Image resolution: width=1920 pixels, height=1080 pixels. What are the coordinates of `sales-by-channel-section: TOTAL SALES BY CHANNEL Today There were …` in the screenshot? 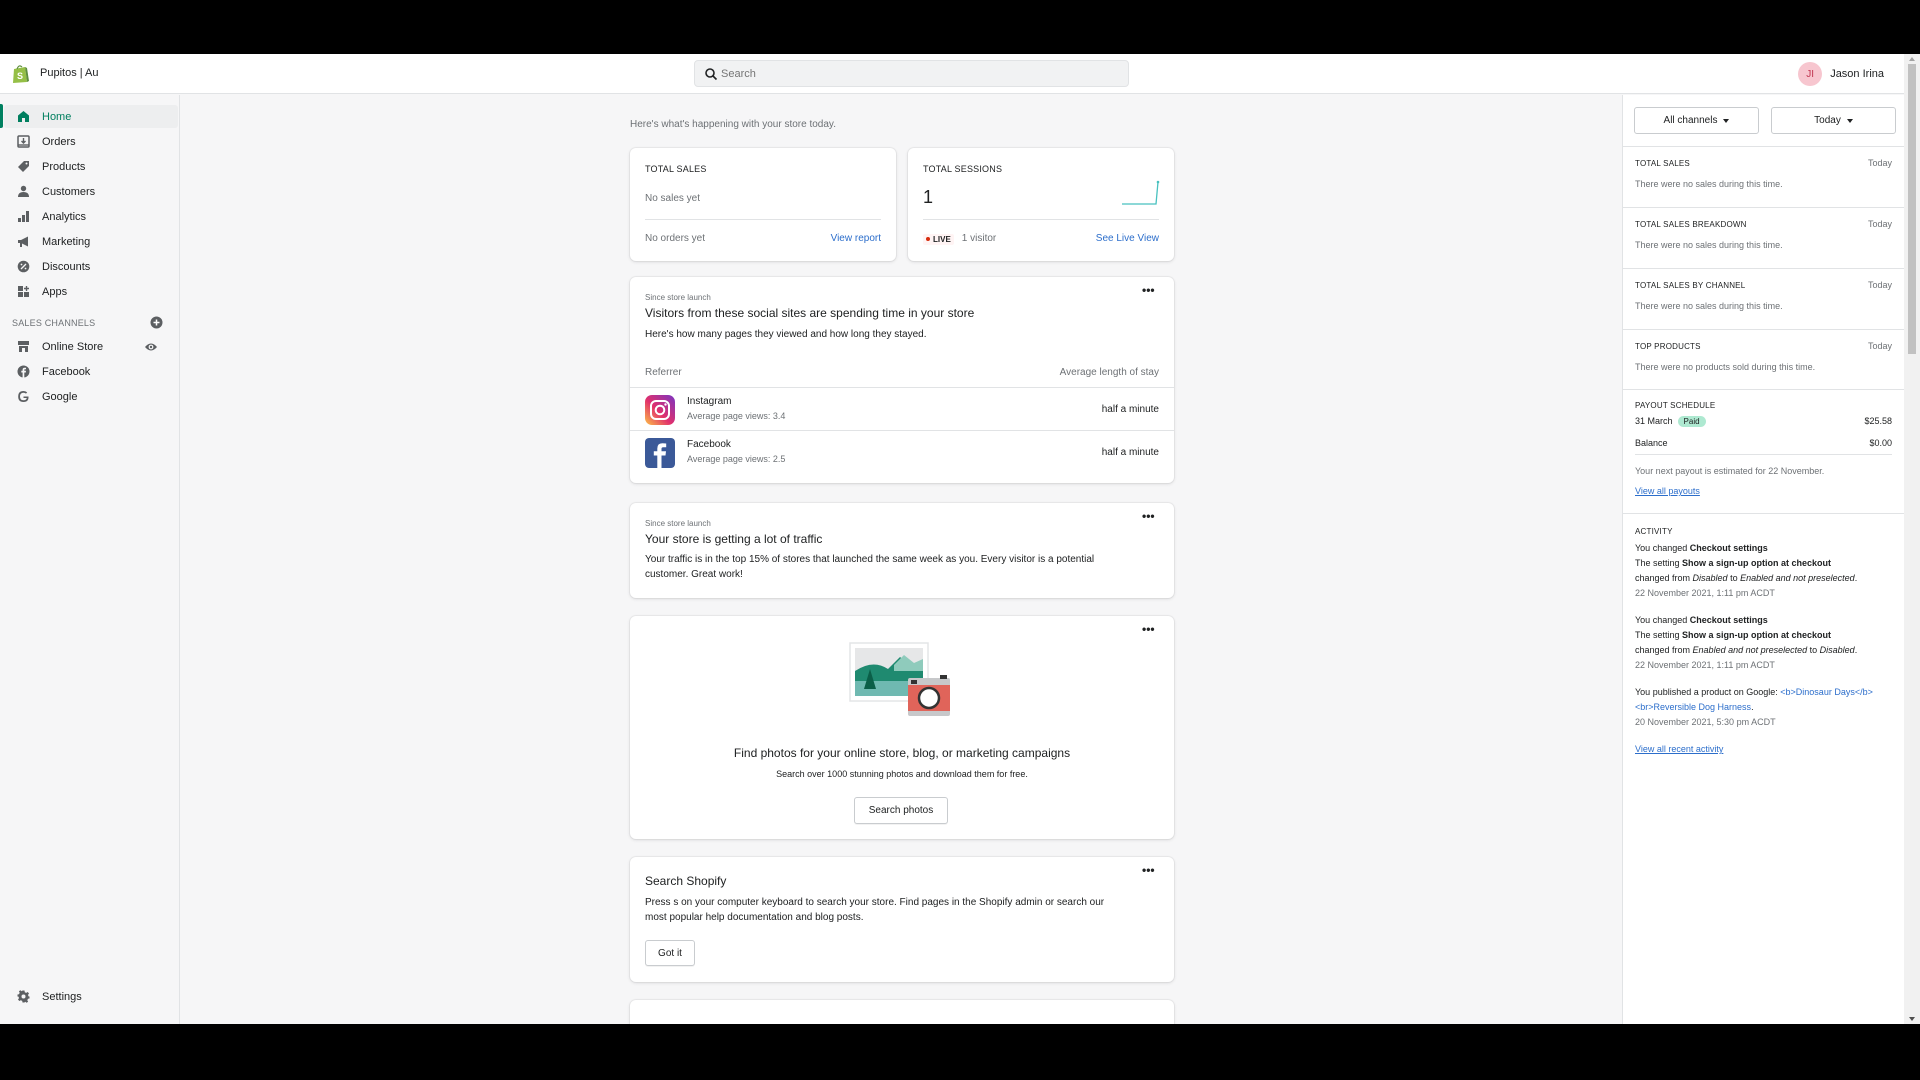 It's located at (1763, 298).